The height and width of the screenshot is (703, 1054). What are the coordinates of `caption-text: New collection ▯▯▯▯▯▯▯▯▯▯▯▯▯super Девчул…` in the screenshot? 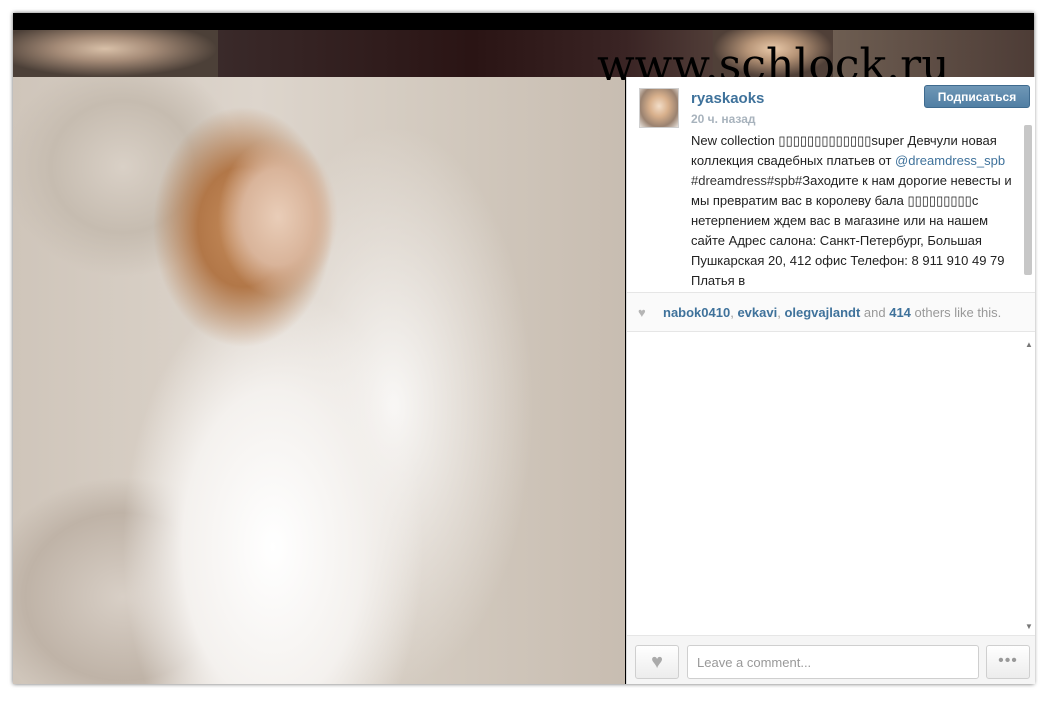 It's located at (854, 210).